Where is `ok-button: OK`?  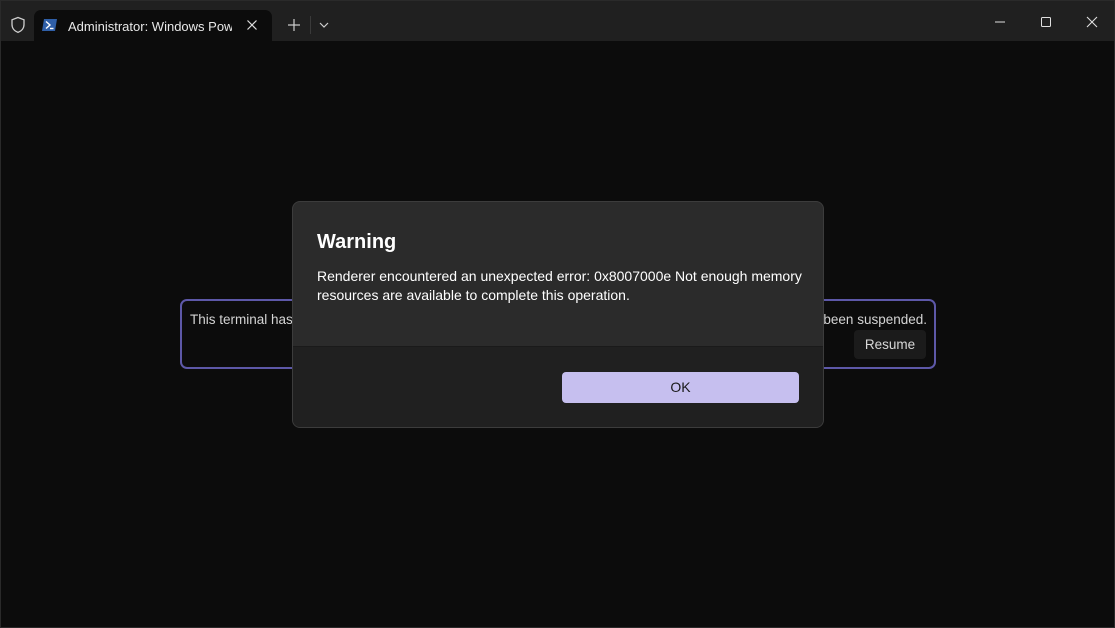
ok-button: OK is located at coordinates (680, 387).